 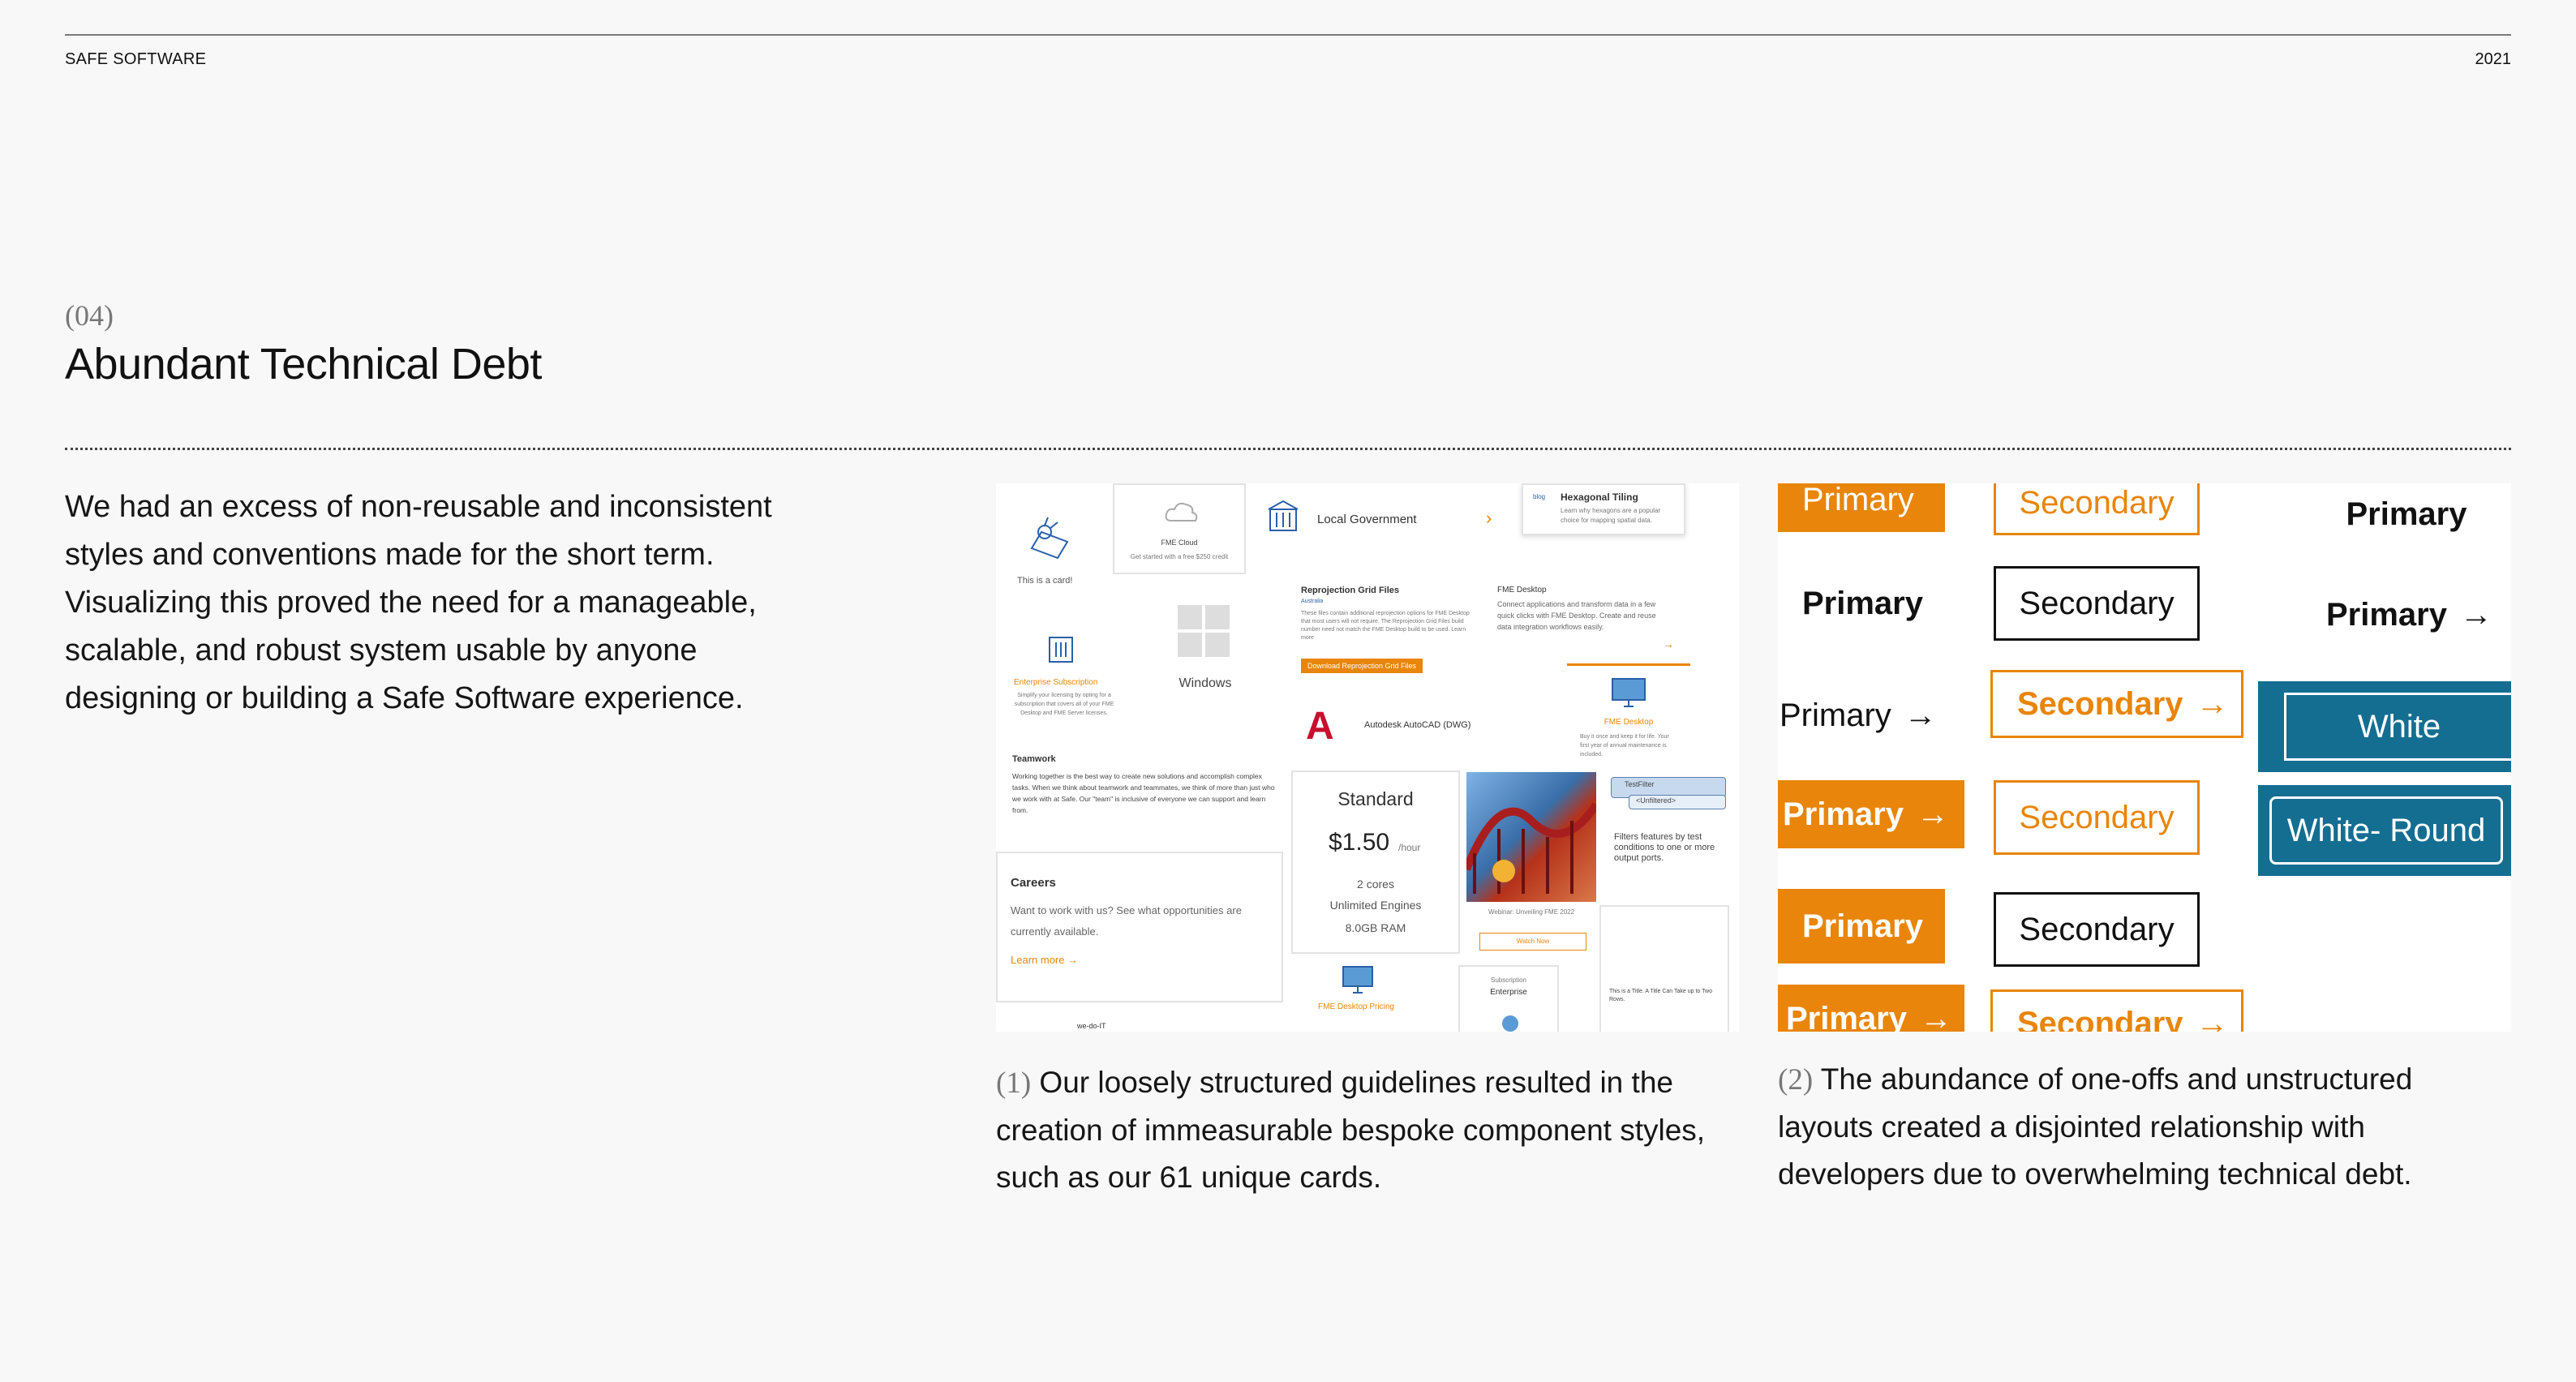 I want to click on white-button: White, so click(x=2384, y=726).